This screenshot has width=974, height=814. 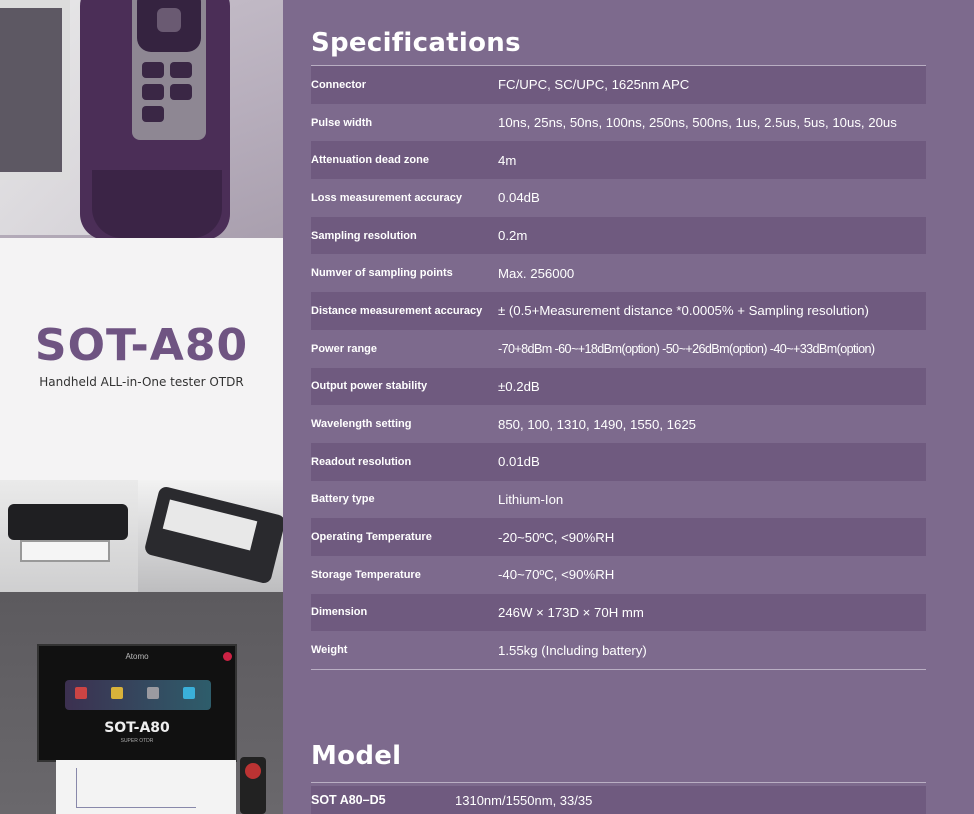 I want to click on spec-key: Power range, so click(x=344, y=348).